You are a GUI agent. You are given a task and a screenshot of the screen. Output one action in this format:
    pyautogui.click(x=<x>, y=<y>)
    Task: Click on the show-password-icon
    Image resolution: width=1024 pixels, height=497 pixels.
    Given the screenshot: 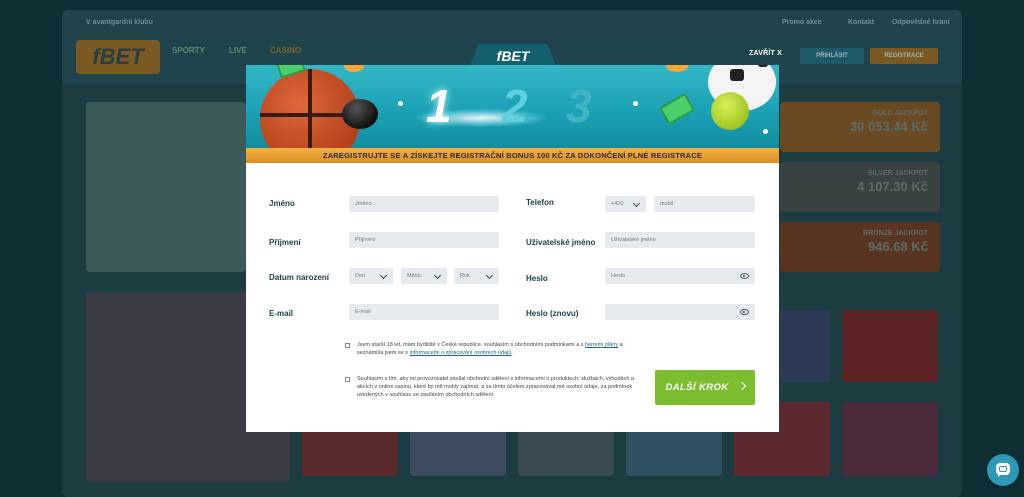 What is the action you would take?
    pyautogui.click(x=744, y=276)
    